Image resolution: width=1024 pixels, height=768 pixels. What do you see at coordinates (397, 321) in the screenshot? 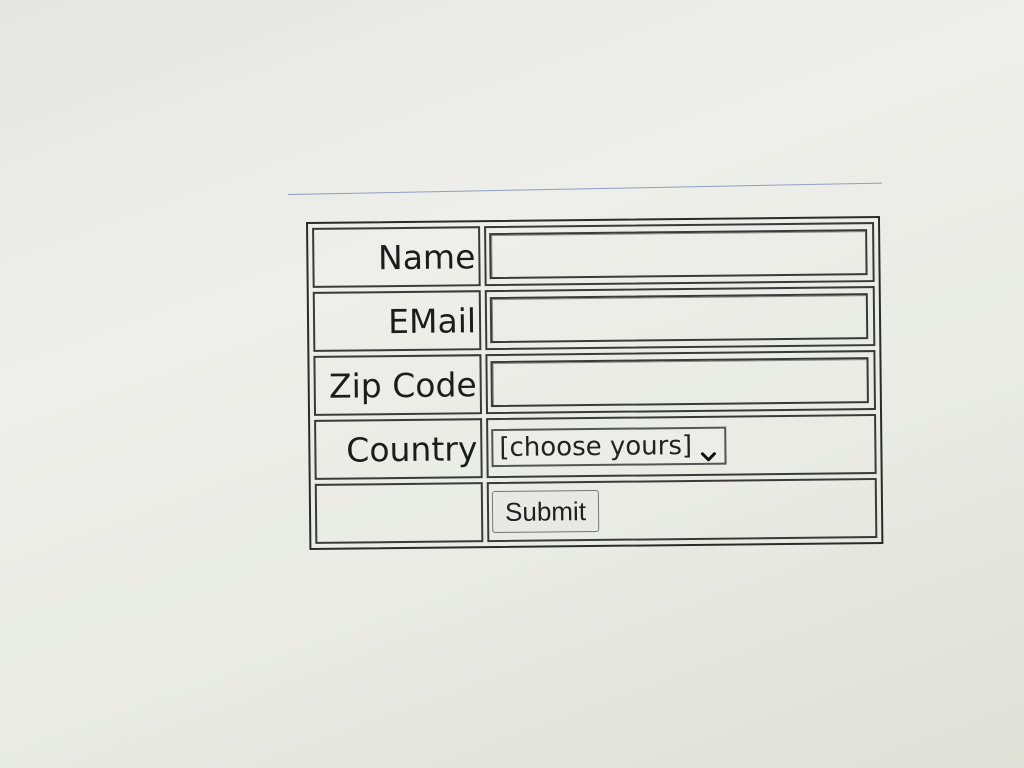
I see `email-label: EMail` at bounding box center [397, 321].